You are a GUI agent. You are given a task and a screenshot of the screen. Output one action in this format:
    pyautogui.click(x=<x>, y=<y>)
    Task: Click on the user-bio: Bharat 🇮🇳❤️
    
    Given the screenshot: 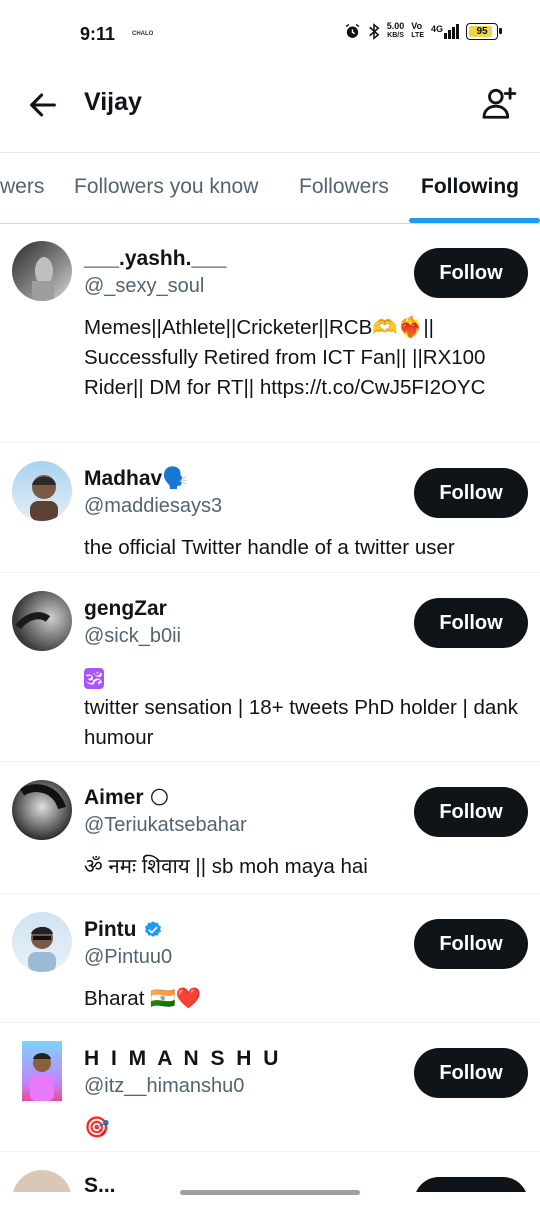 What is the action you would take?
    pyautogui.click(x=143, y=998)
    